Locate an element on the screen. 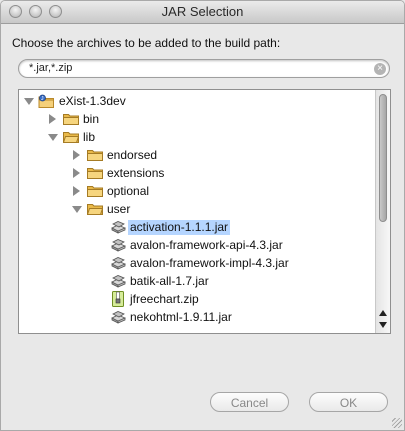 The height and width of the screenshot is (431, 405). tree-row-lib: lib is located at coordinates (196, 137).